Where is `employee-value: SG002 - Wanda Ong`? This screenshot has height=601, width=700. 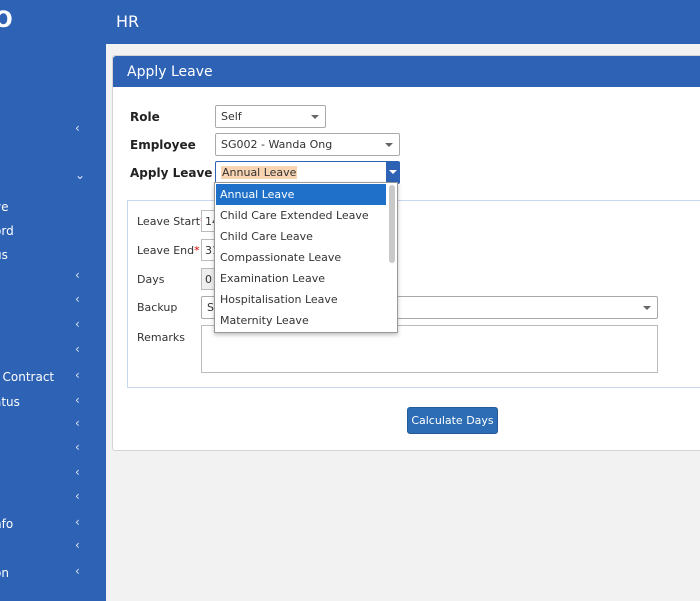 employee-value: SG002 - Wanda Ong is located at coordinates (277, 144).